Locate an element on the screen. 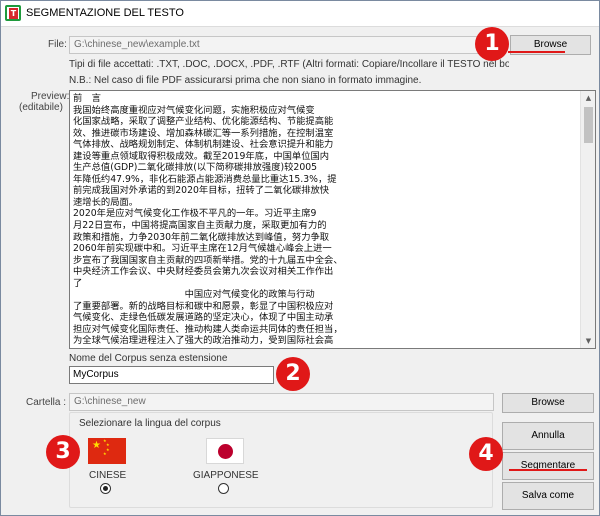 The height and width of the screenshot is (516, 600). callout-badge-4: 4 is located at coordinates (486, 454).